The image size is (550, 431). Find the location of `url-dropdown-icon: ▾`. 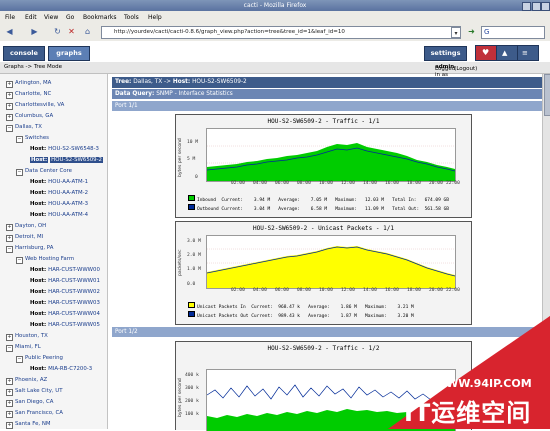

url-dropdown-icon: ▾ is located at coordinates (456, 32).